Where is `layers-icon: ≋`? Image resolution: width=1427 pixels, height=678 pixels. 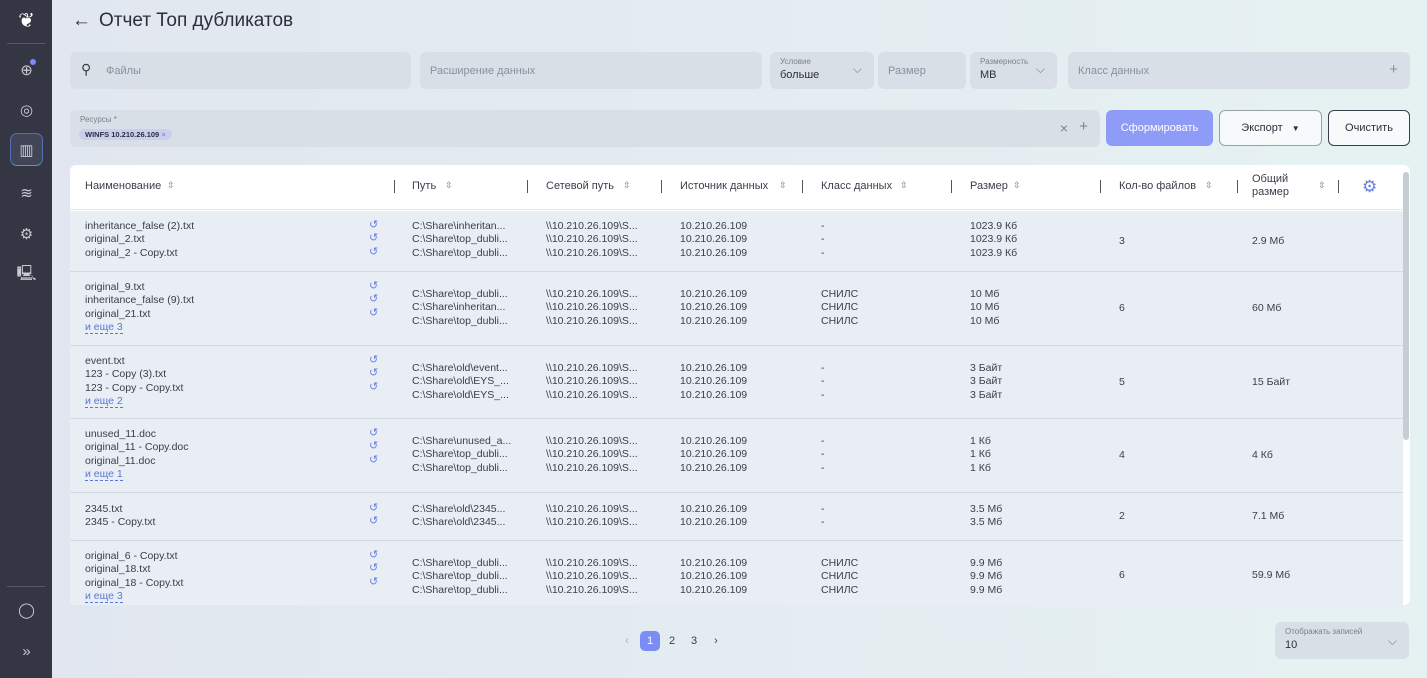
layers-icon: ≋ is located at coordinates (26, 192).